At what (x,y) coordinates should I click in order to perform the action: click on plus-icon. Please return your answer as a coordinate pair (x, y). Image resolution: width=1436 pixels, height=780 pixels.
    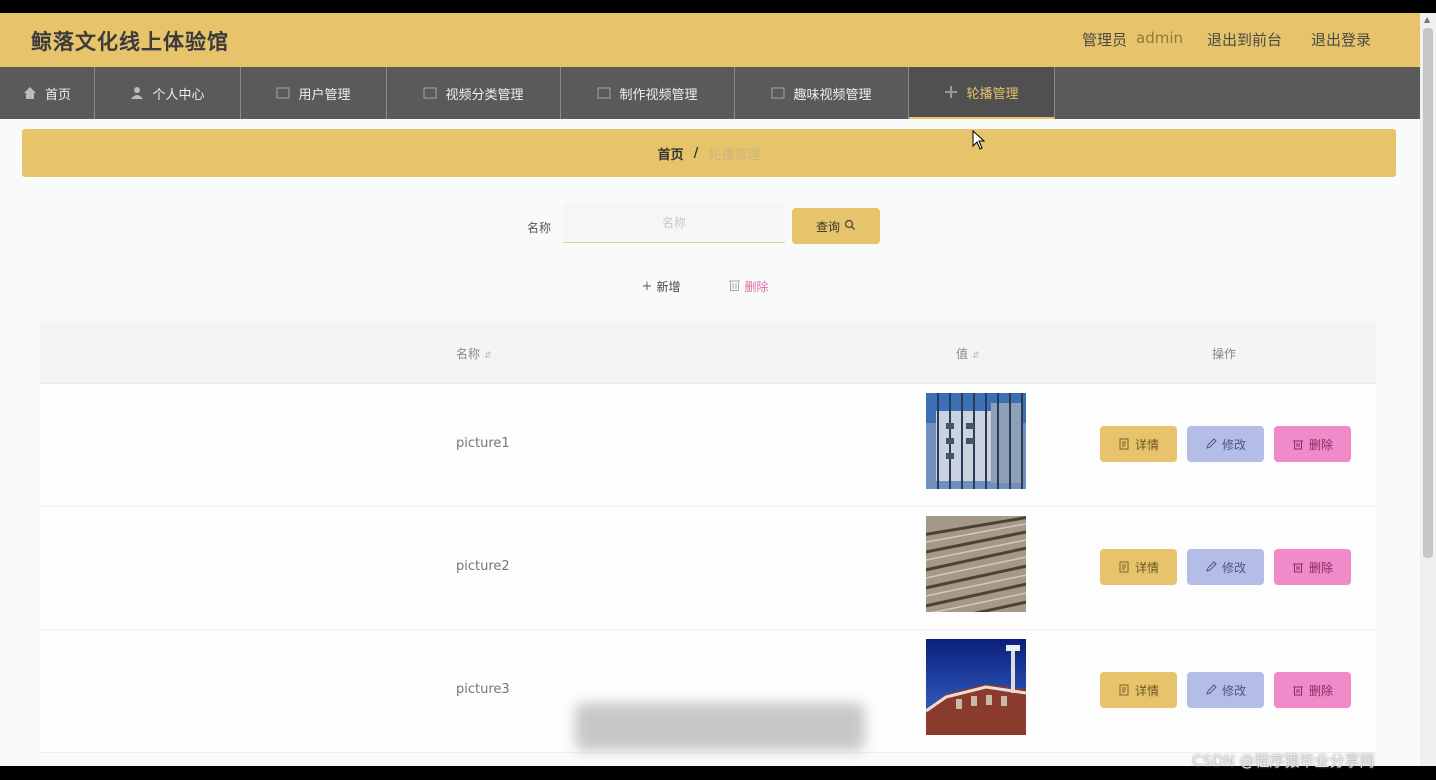
    Looking at the image, I should click on (951, 92).